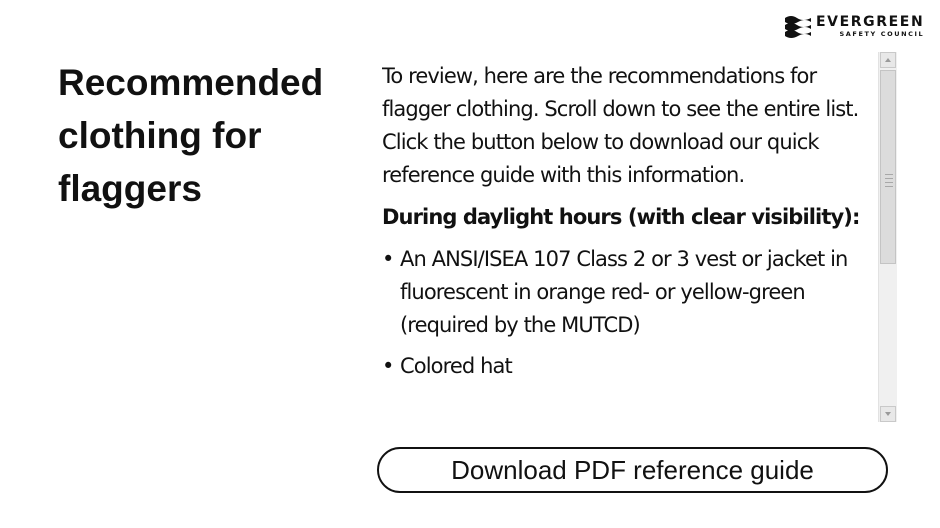 This screenshot has width=940, height=528. What do you see at coordinates (632, 470) in the screenshot?
I see `download-pdf-button: Download PDF reference guide` at bounding box center [632, 470].